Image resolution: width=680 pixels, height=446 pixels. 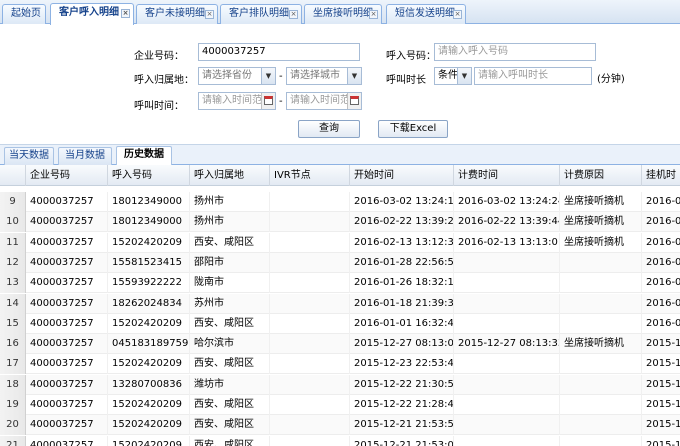 What do you see at coordinates (329, 129) in the screenshot?
I see `search-button: 查询` at bounding box center [329, 129].